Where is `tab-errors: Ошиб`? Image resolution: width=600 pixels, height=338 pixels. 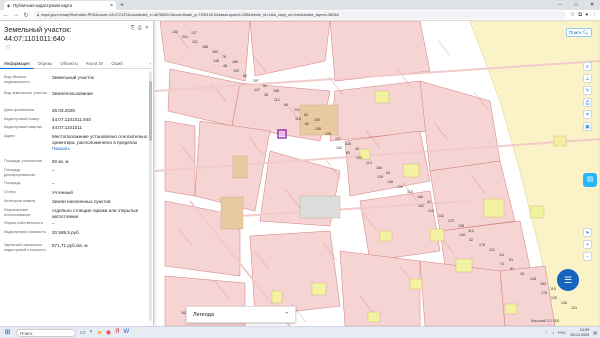
tab-errors: Ошиб is located at coordinates (116, 64).